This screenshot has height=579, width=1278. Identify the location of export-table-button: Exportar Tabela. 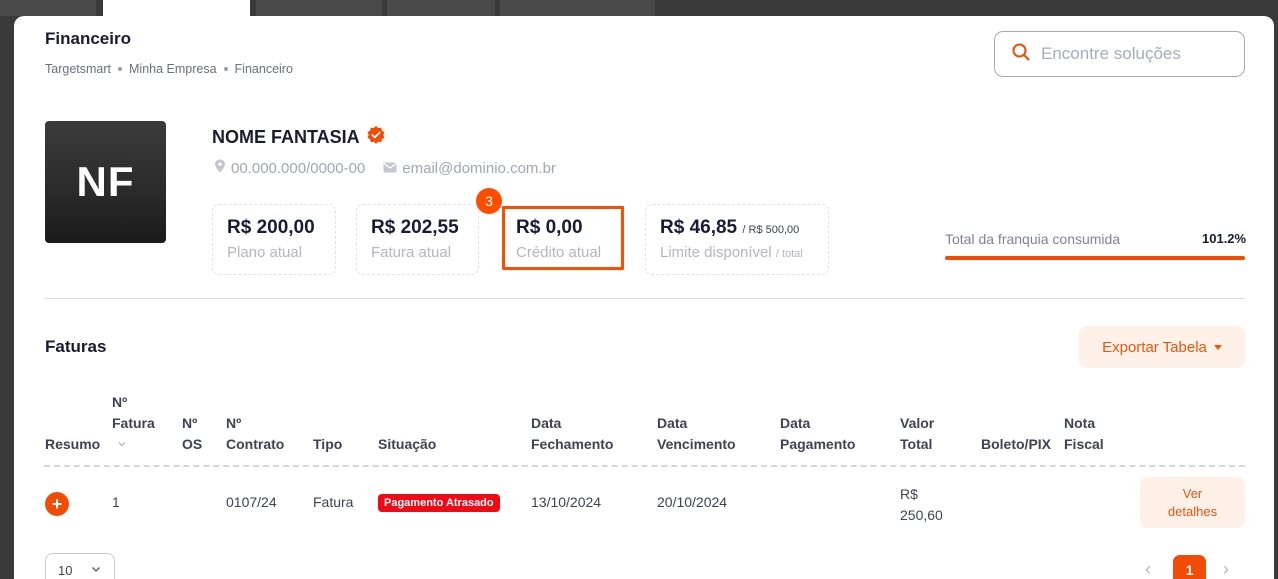
(1162, 347).